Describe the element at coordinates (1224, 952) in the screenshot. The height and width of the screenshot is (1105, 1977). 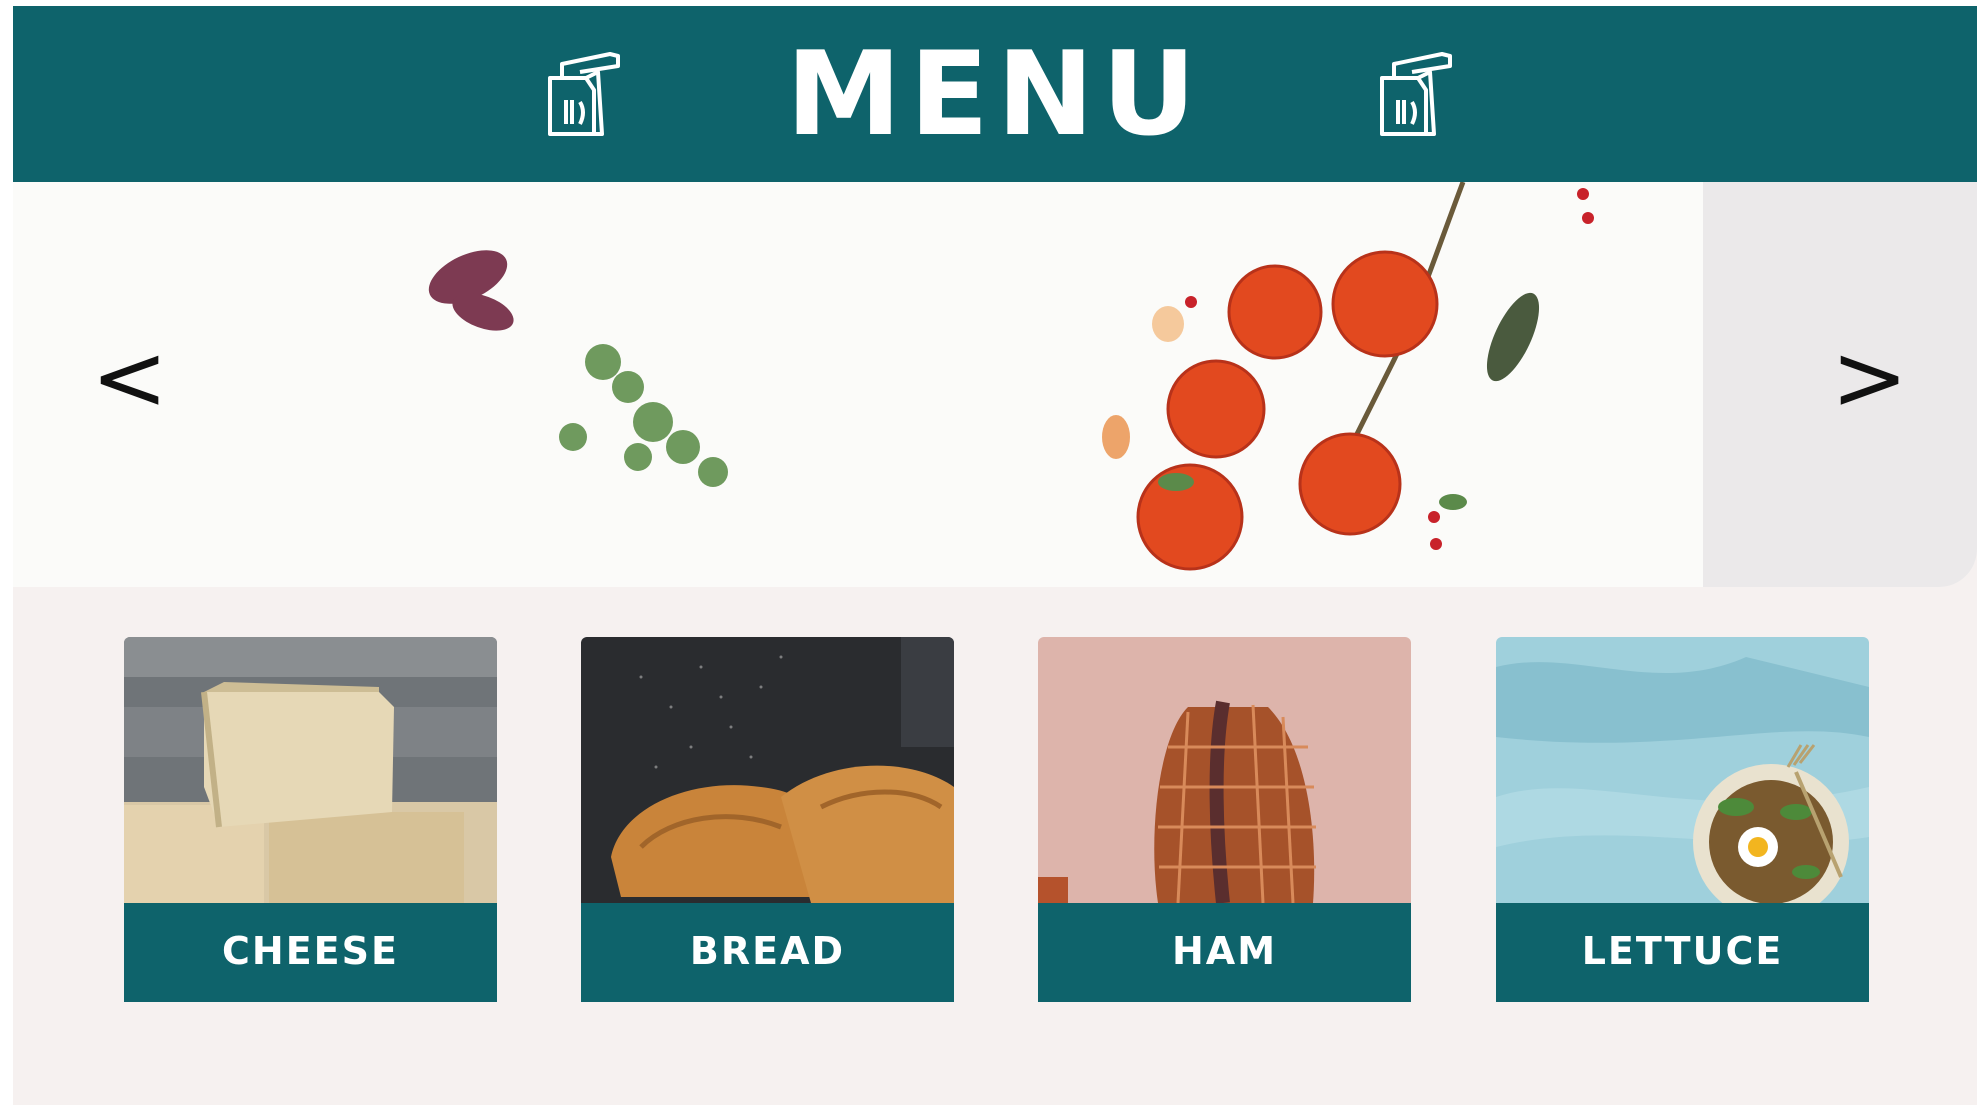
I see `category-label: HAM` at that location.